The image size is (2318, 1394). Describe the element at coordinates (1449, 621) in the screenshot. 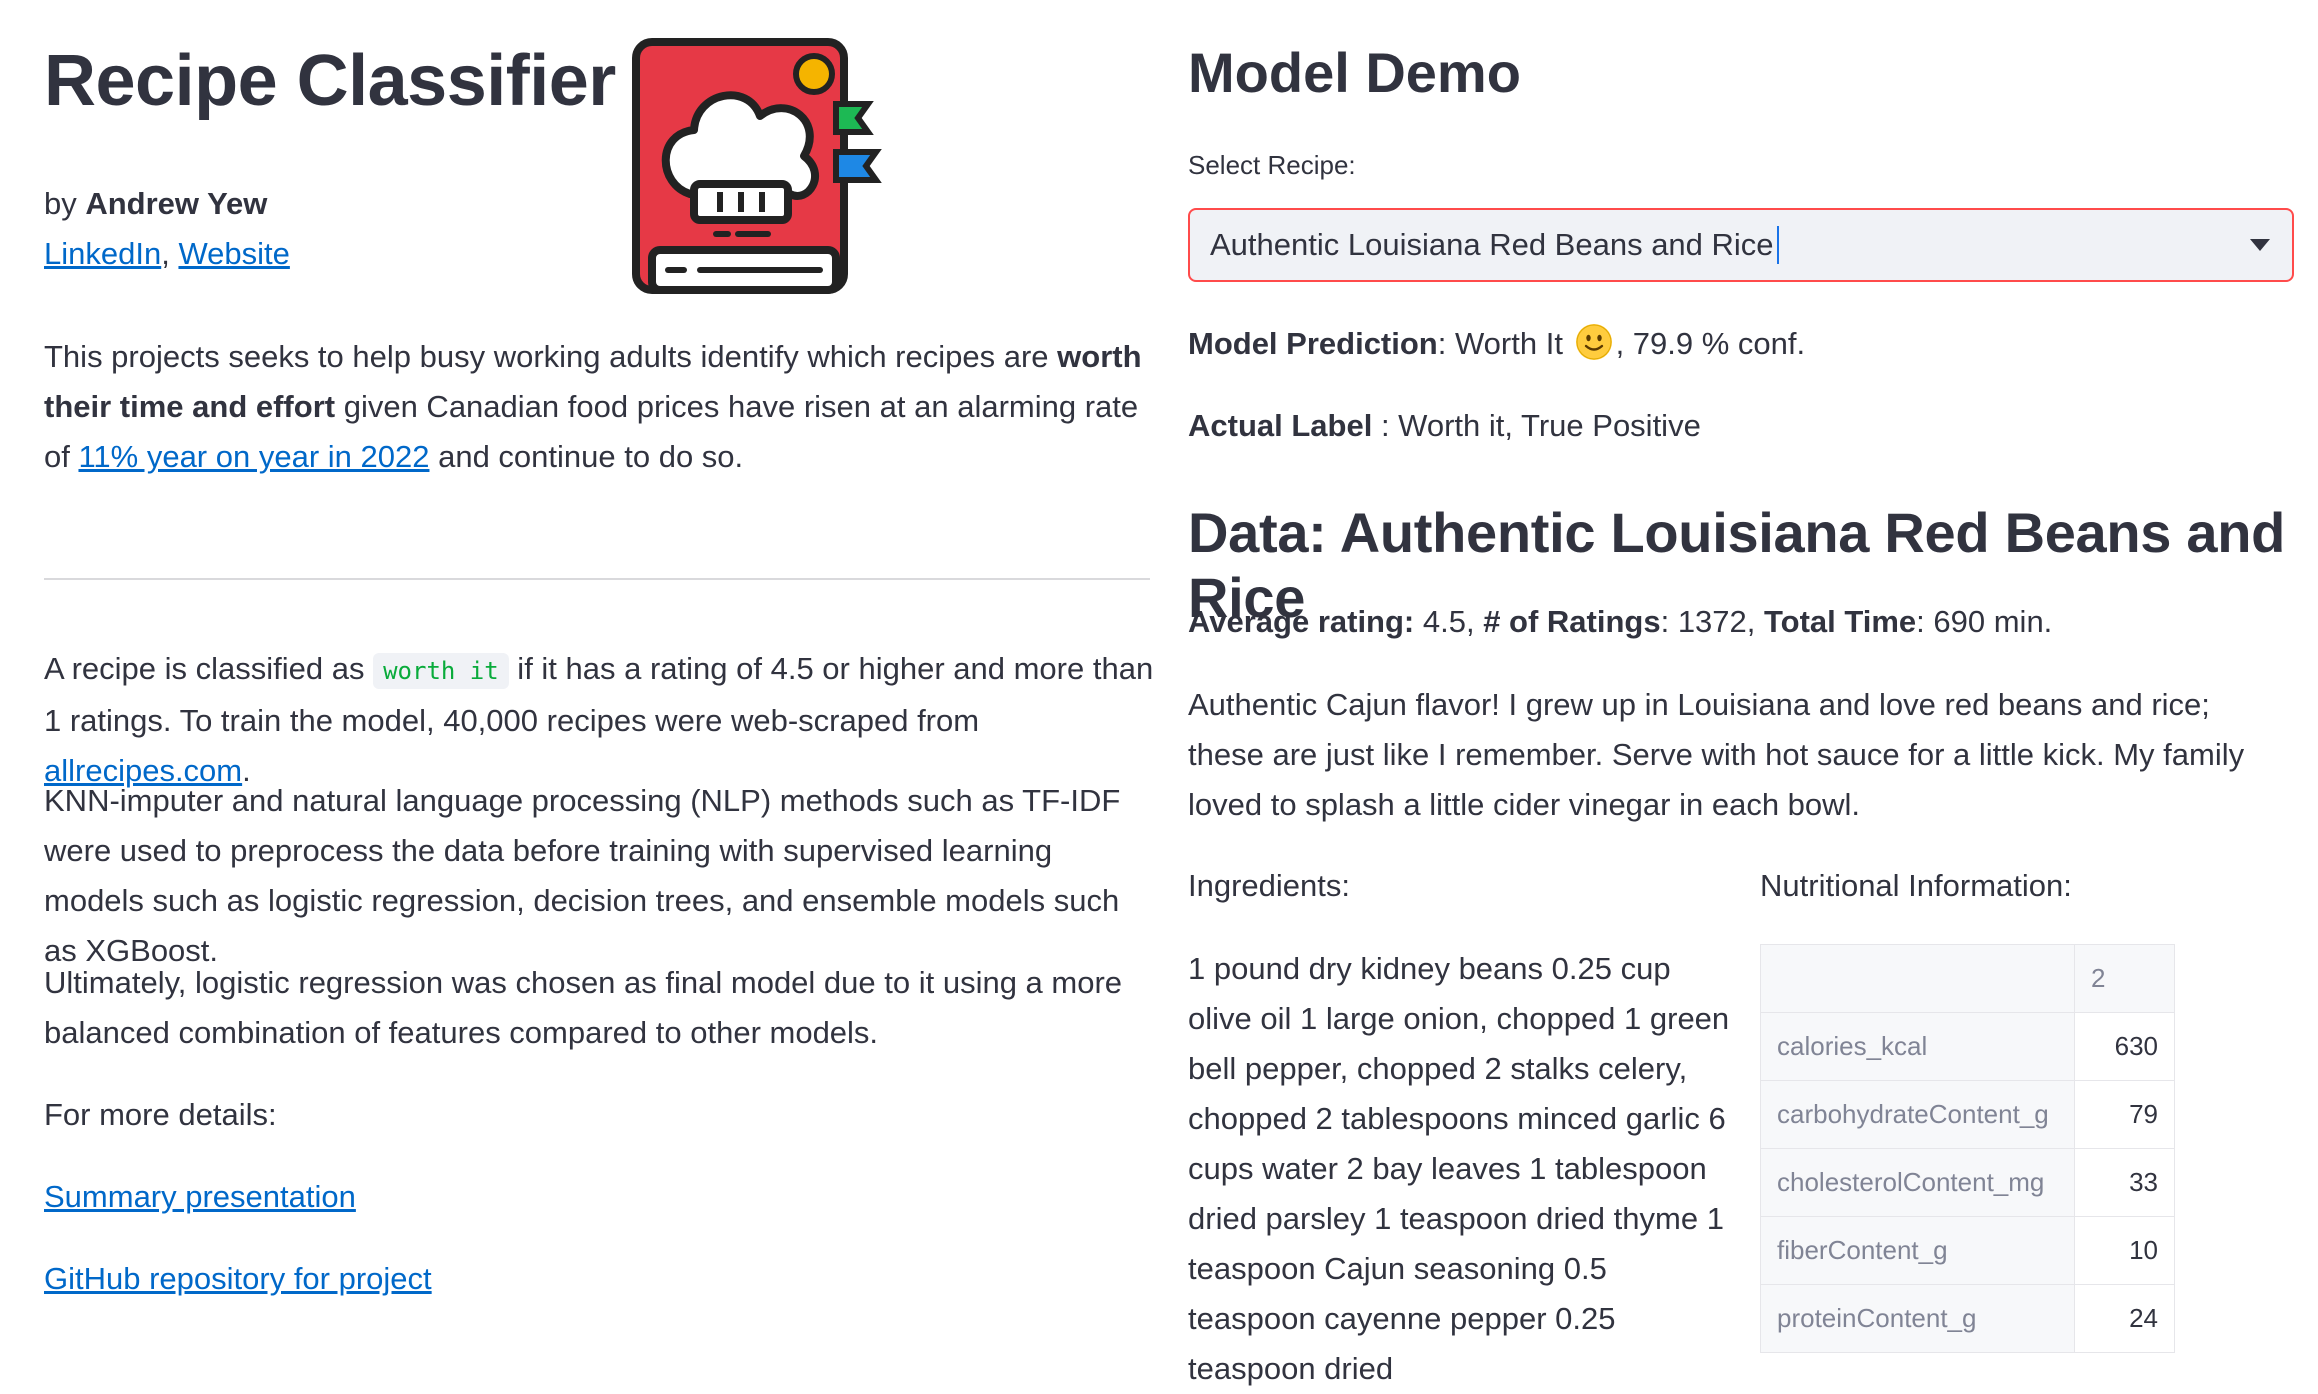

I see `avg-rating-value: 4.5,` at that location.